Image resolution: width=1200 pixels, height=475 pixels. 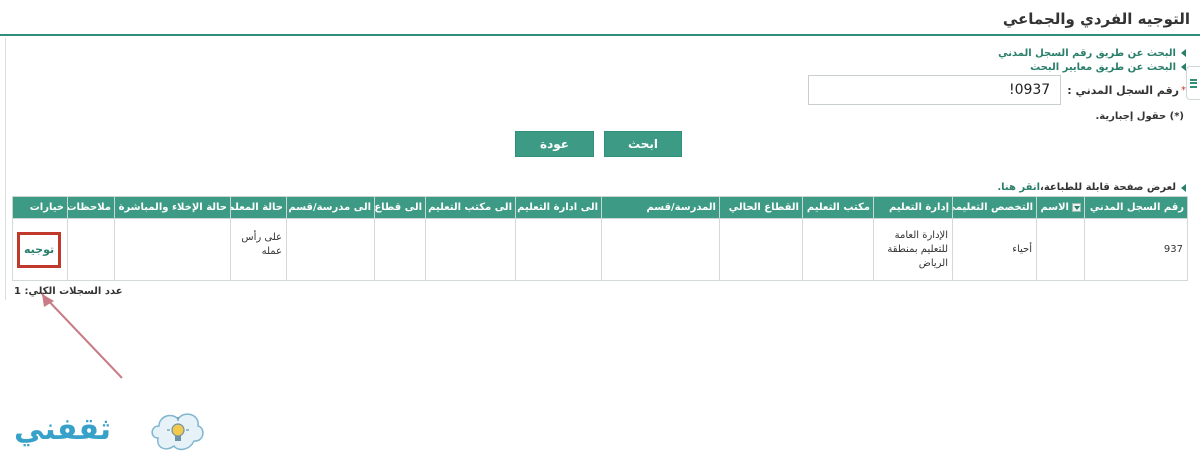 I want to click on cell-to-admin, so click(x=558, y=249).